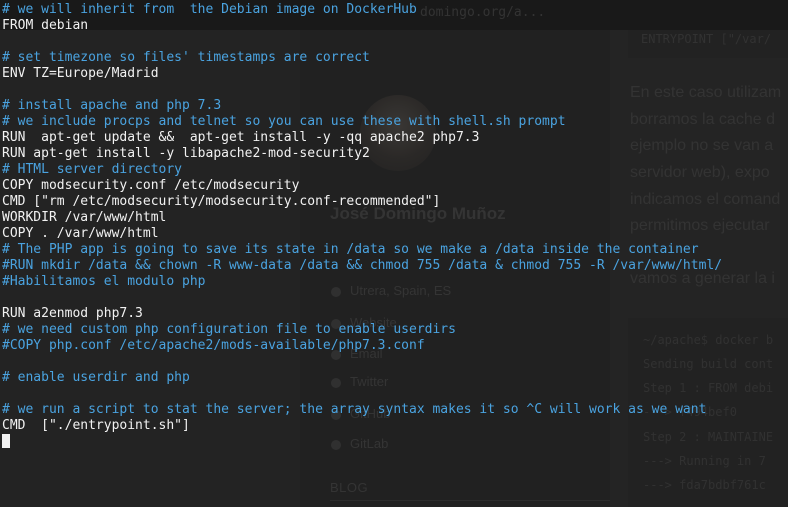 The image size is (788, 507). What do you see at coordinates (80, 233) in the screenshot?
I see `code-line: COPY . /var/www/html` at bounding box center [80, 233].